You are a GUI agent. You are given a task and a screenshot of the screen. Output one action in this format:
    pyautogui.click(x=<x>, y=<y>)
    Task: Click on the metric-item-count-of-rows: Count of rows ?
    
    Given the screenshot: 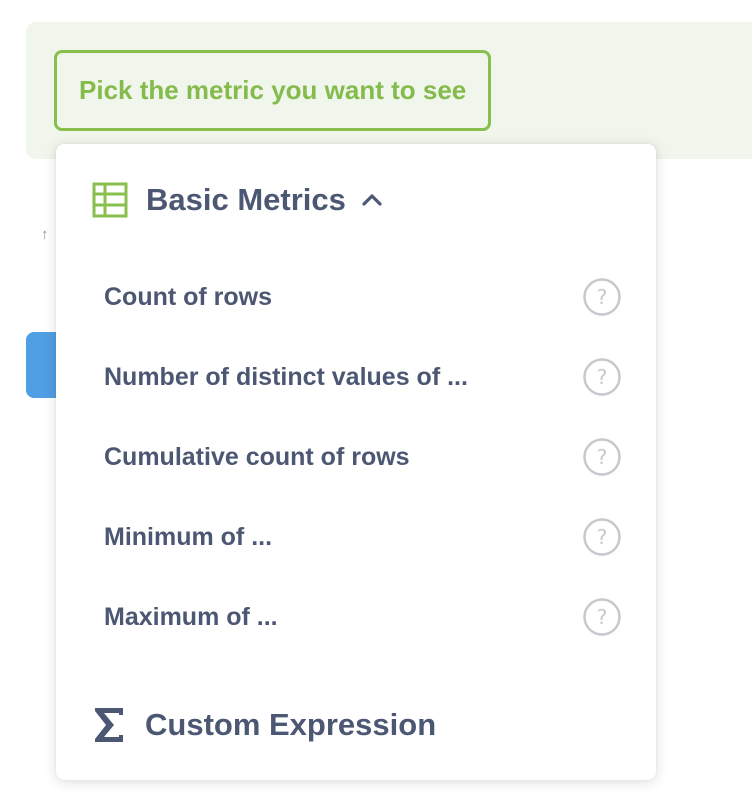 What is the action you would take?
    pyautogui.click(x=356, y=297)
    